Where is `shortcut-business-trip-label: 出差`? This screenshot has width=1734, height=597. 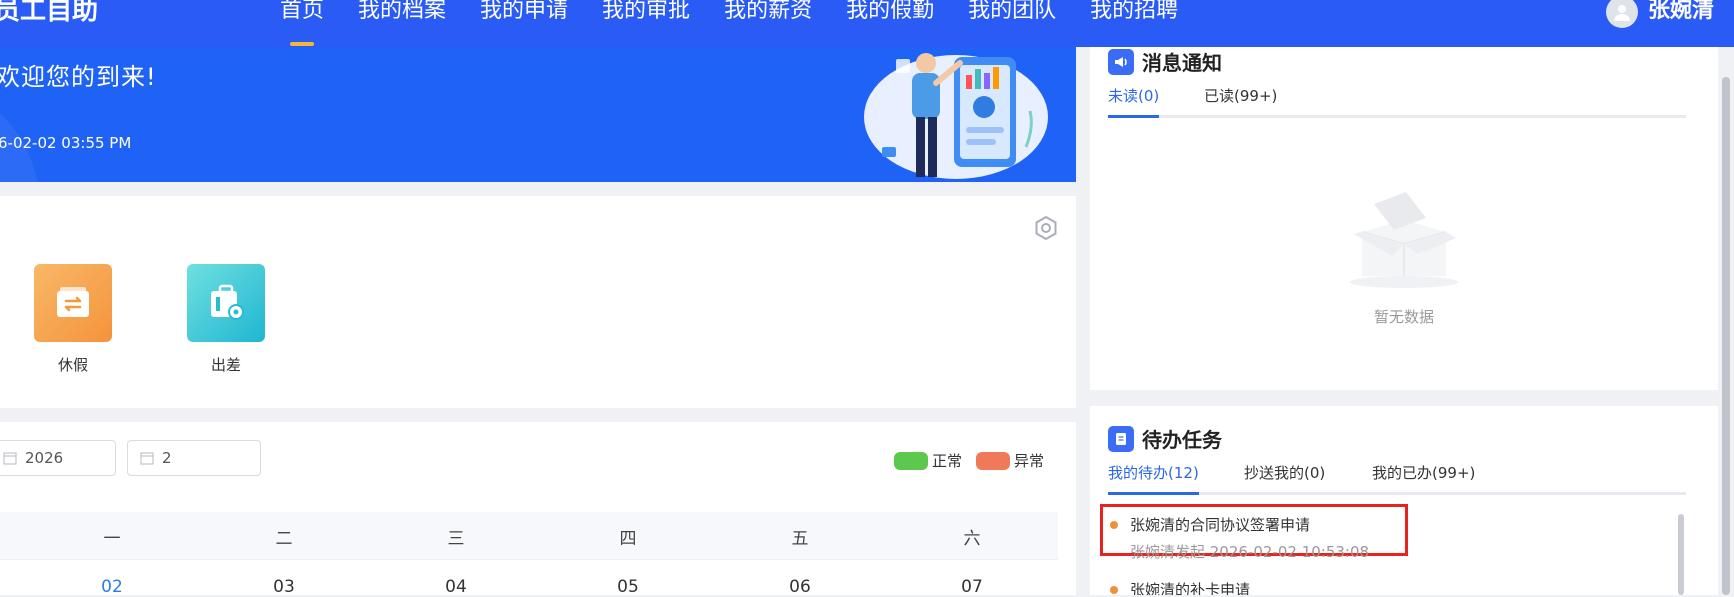
shortcut-business-trip-label: 出差 is located at coordinates (225, 365).